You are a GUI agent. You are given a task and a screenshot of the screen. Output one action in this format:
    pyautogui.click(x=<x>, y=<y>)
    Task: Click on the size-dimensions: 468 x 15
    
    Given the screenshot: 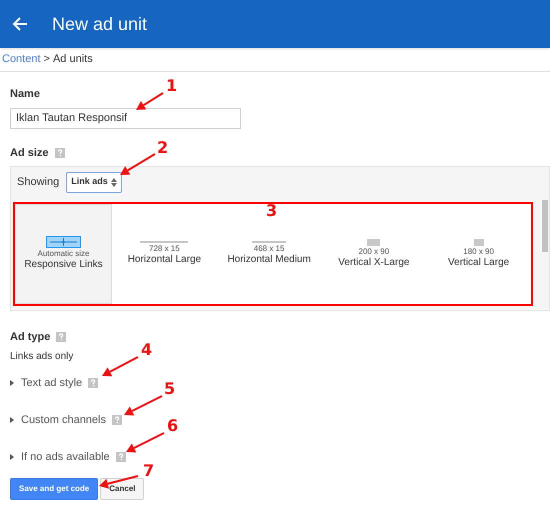 What is the action you would take?
    pyautogui.click(x=269, y=249)
    